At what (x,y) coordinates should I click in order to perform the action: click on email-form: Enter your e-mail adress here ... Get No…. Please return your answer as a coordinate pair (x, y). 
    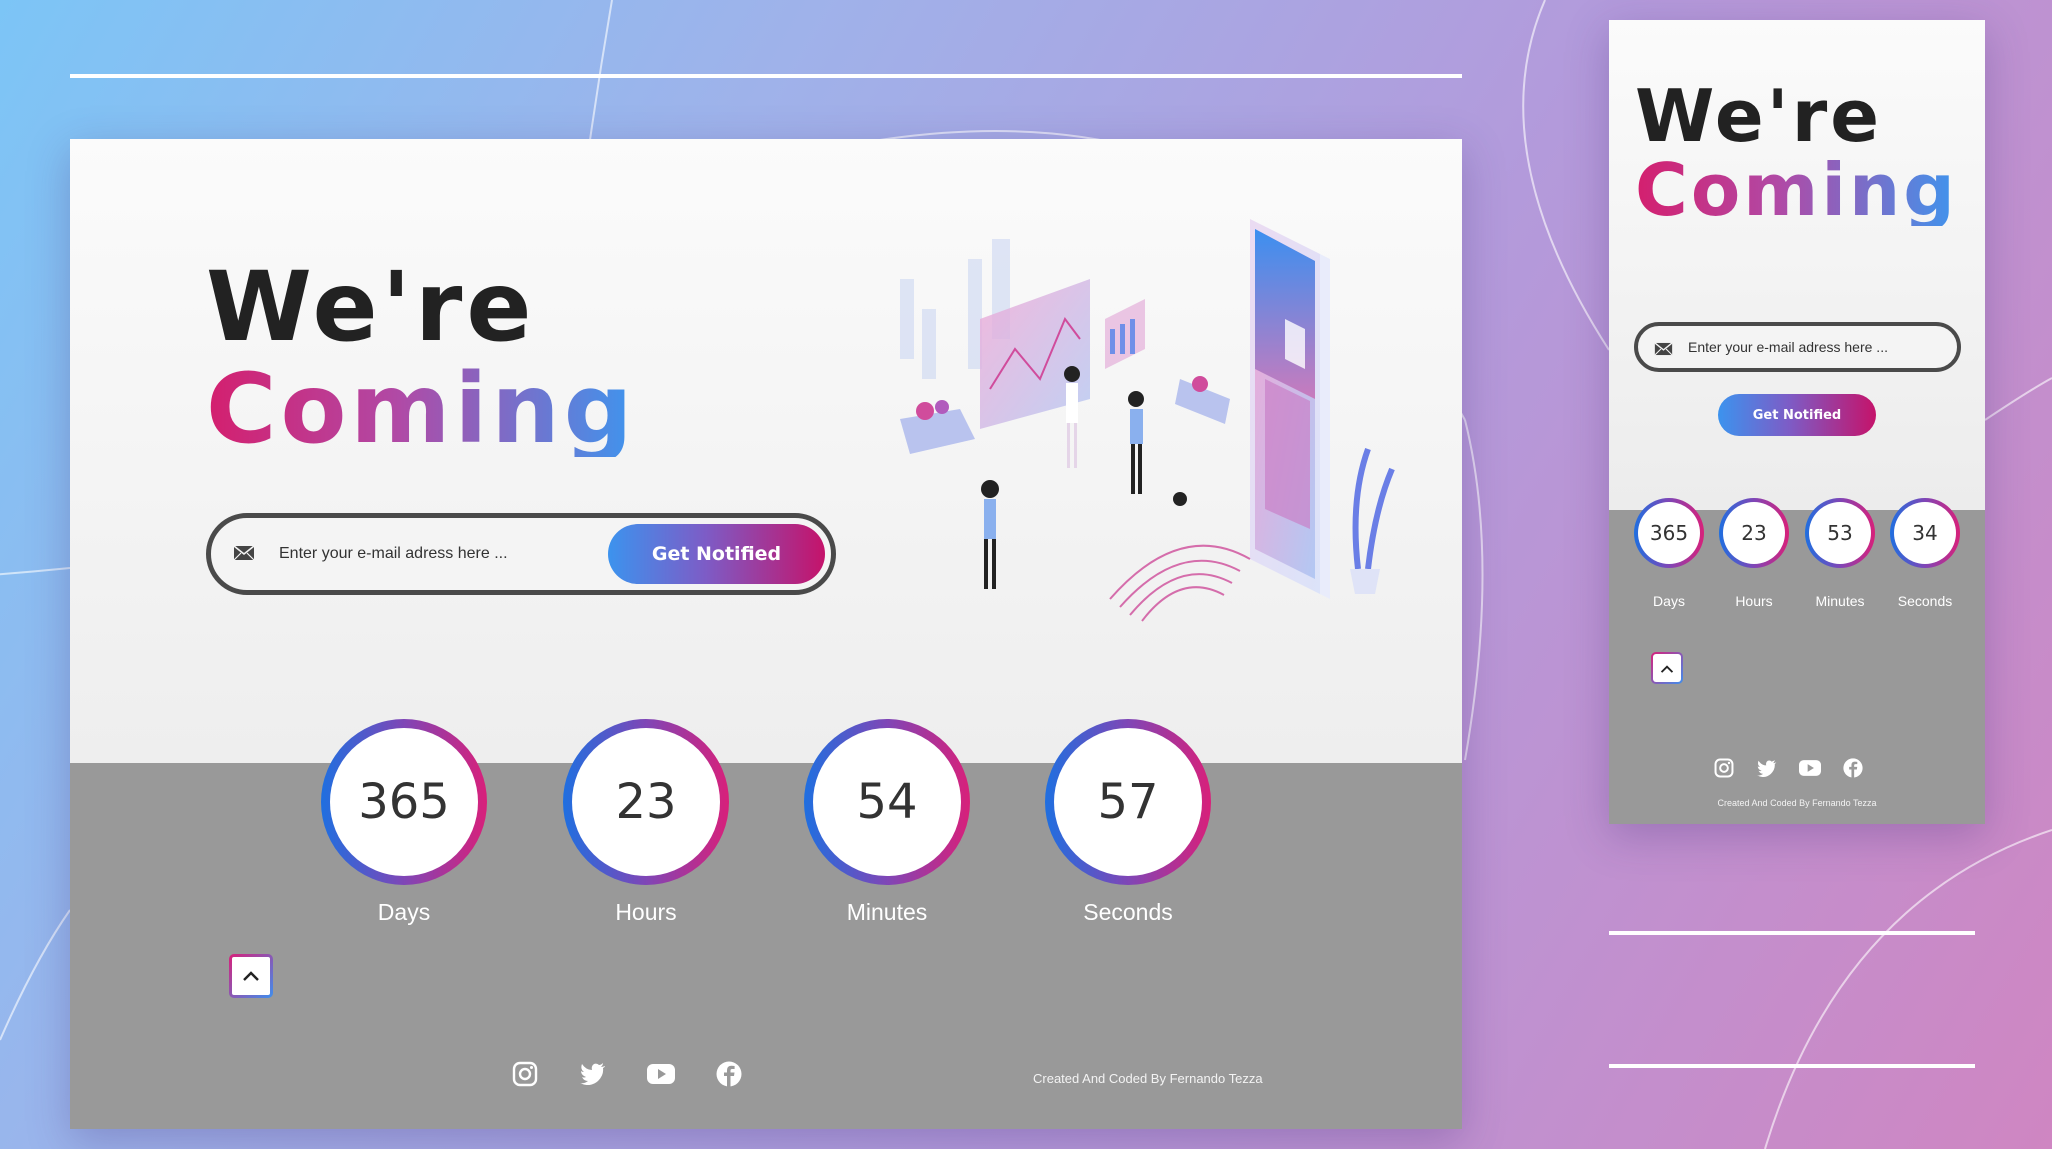
    Looking at the image, I should click on (521, 554).